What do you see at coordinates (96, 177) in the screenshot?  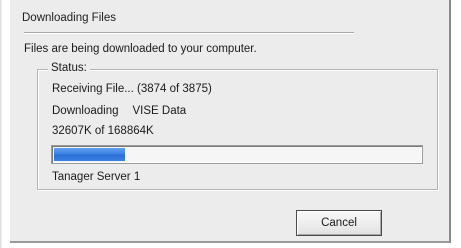 I see `server-name: Tanager Server 1` at bounding box center [96, 177].